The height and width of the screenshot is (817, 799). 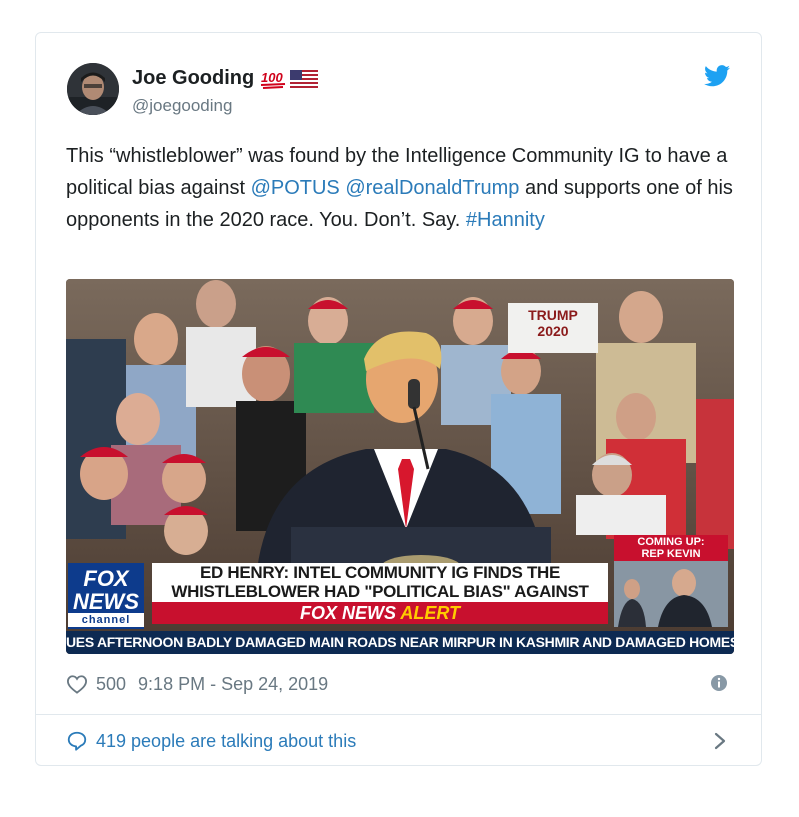 I want to click on mention-realdonaldtrump-link: @realDonaldTrump, so click(x=432, y=188).